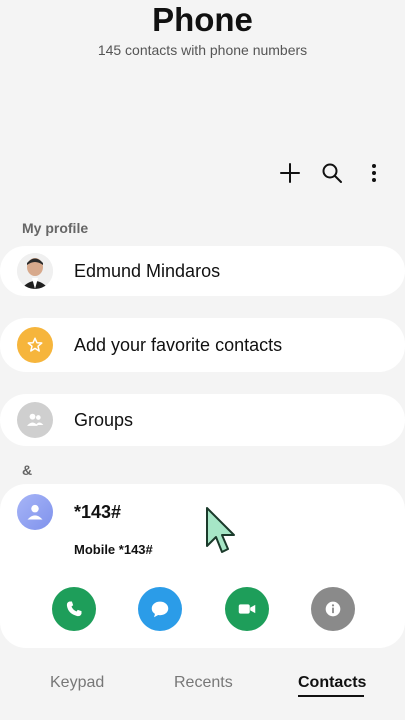  Describe the element at coordinates (35, 420) in the screenshot. I see `groups-icon` at that location.